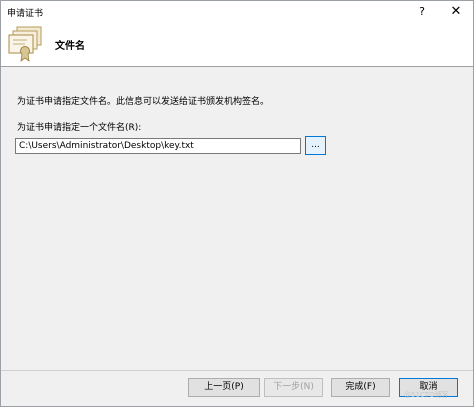  I want to click on watermark: @51CTO博客, so click(426, 395).